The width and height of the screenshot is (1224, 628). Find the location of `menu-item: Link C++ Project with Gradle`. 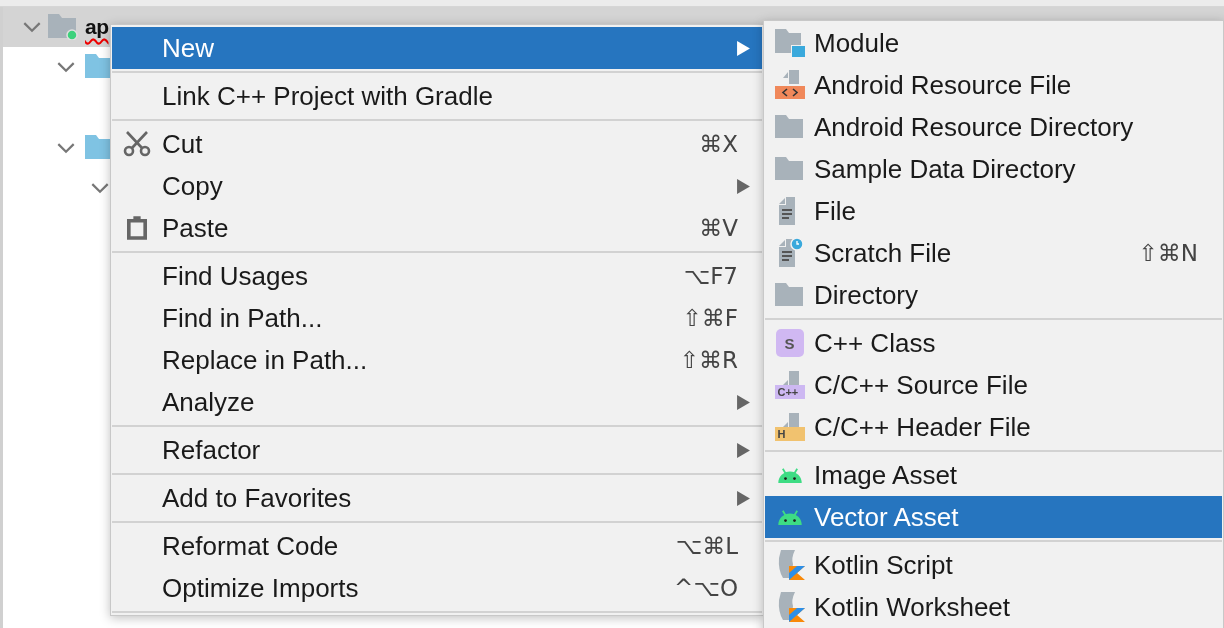

menu-item: Link C++ Project with Gradle is located at coordinates (437, 96).